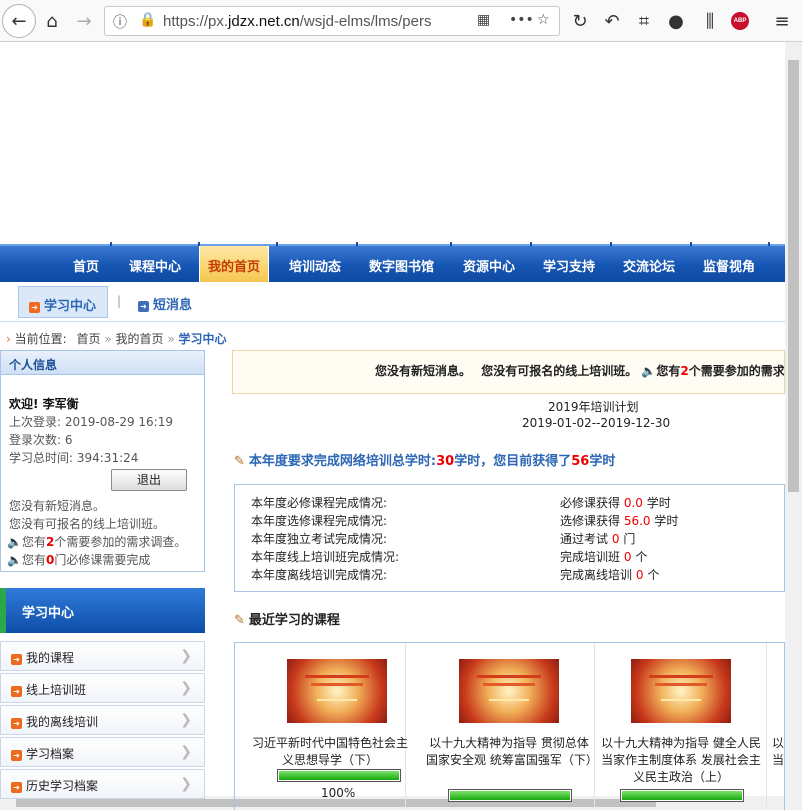 The image size is (802, 810). I want to click on nav-forum: 交流论坛, so click(649, 265).